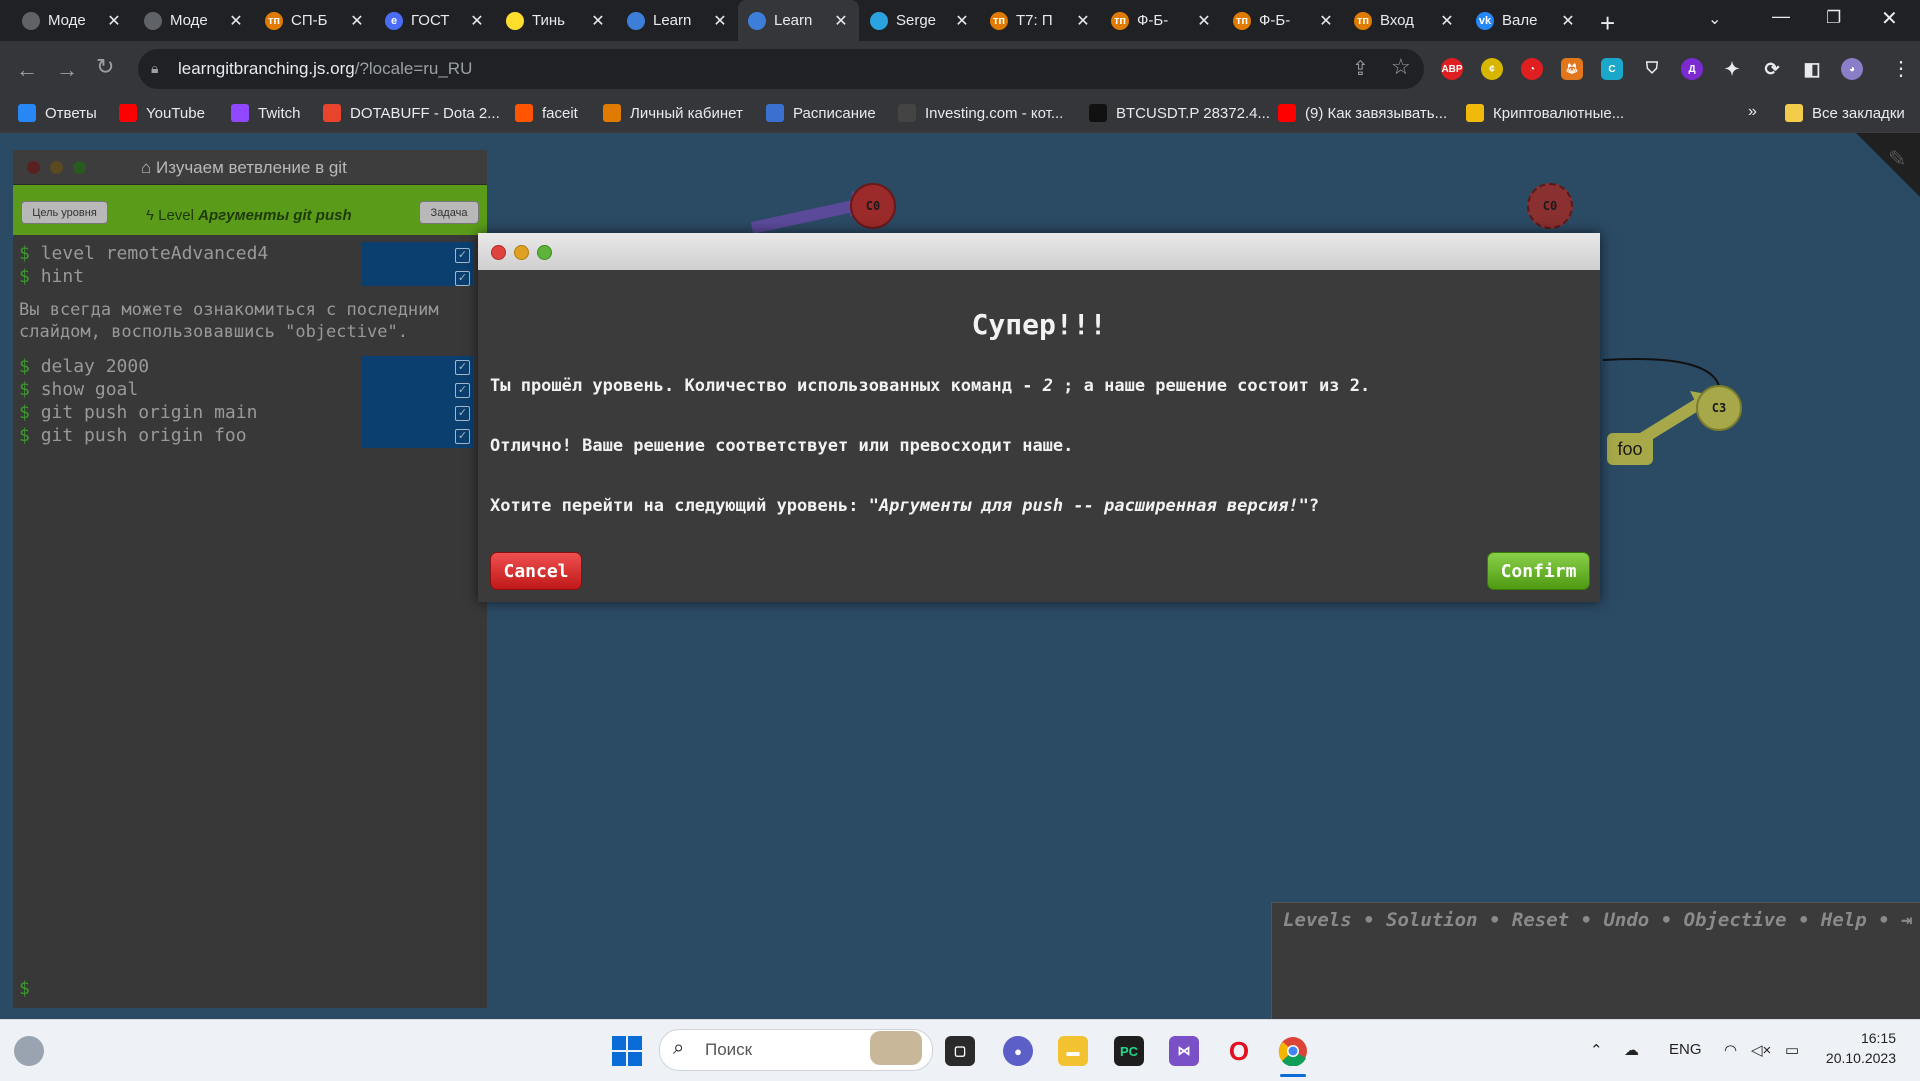 The height and width of the screenshot is (1081, 1920). I want to click on cancel-button: Cancel, so click(536, 571).